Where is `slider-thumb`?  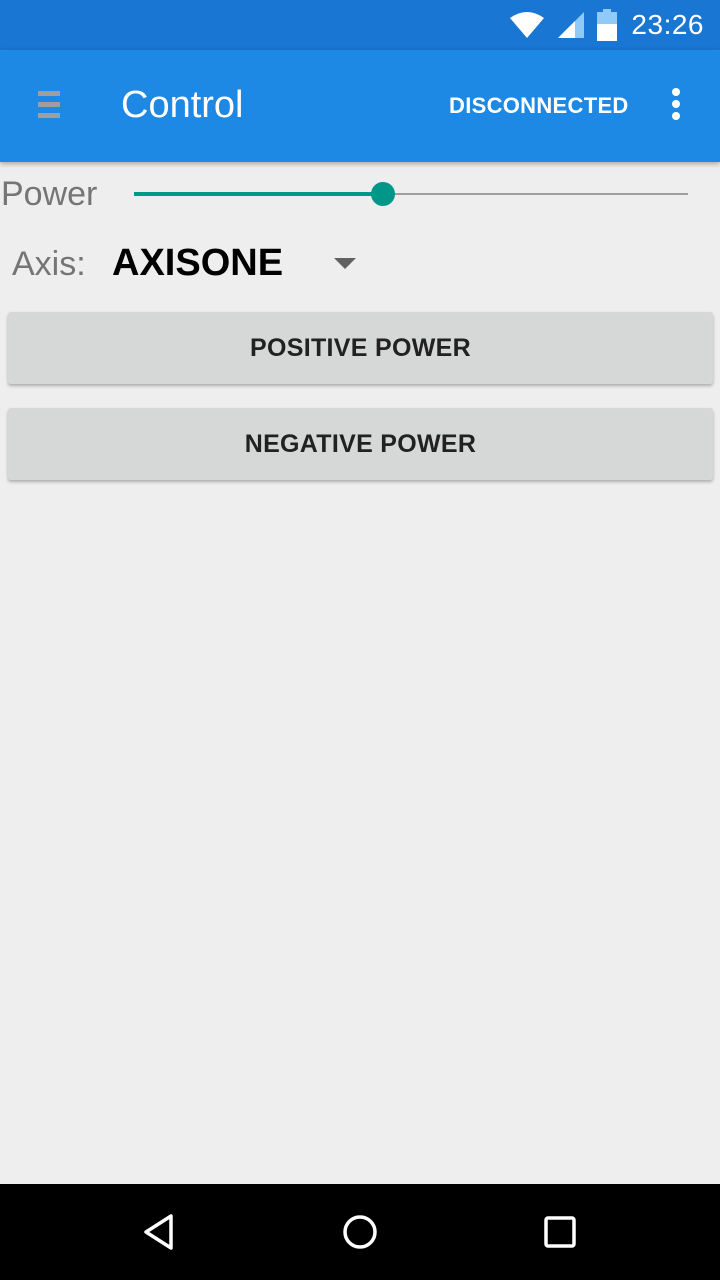 slider-thumb is located at coordinates (383, 194).